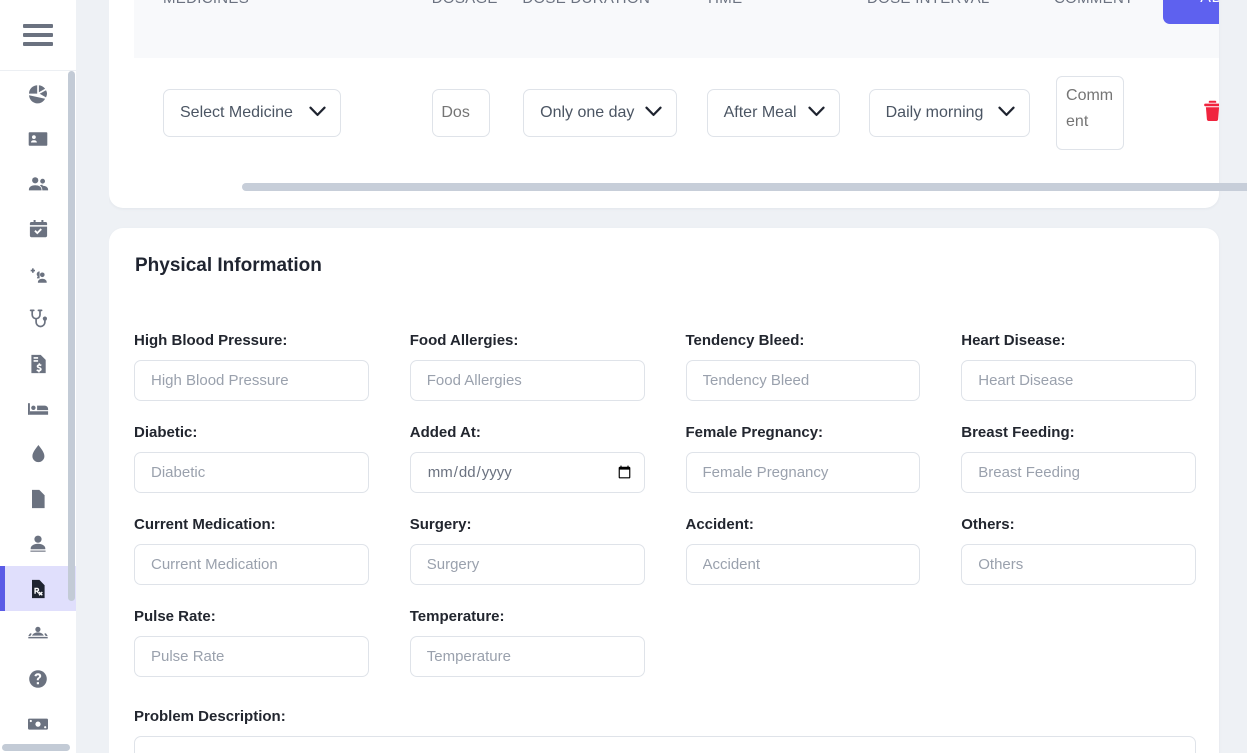 Image resolution: width=1247 pixels, height=753 pixels. What do you see at coordinates (803, 564) in the screenshot?
I see `input-accident` at bounding box center [803, 564].